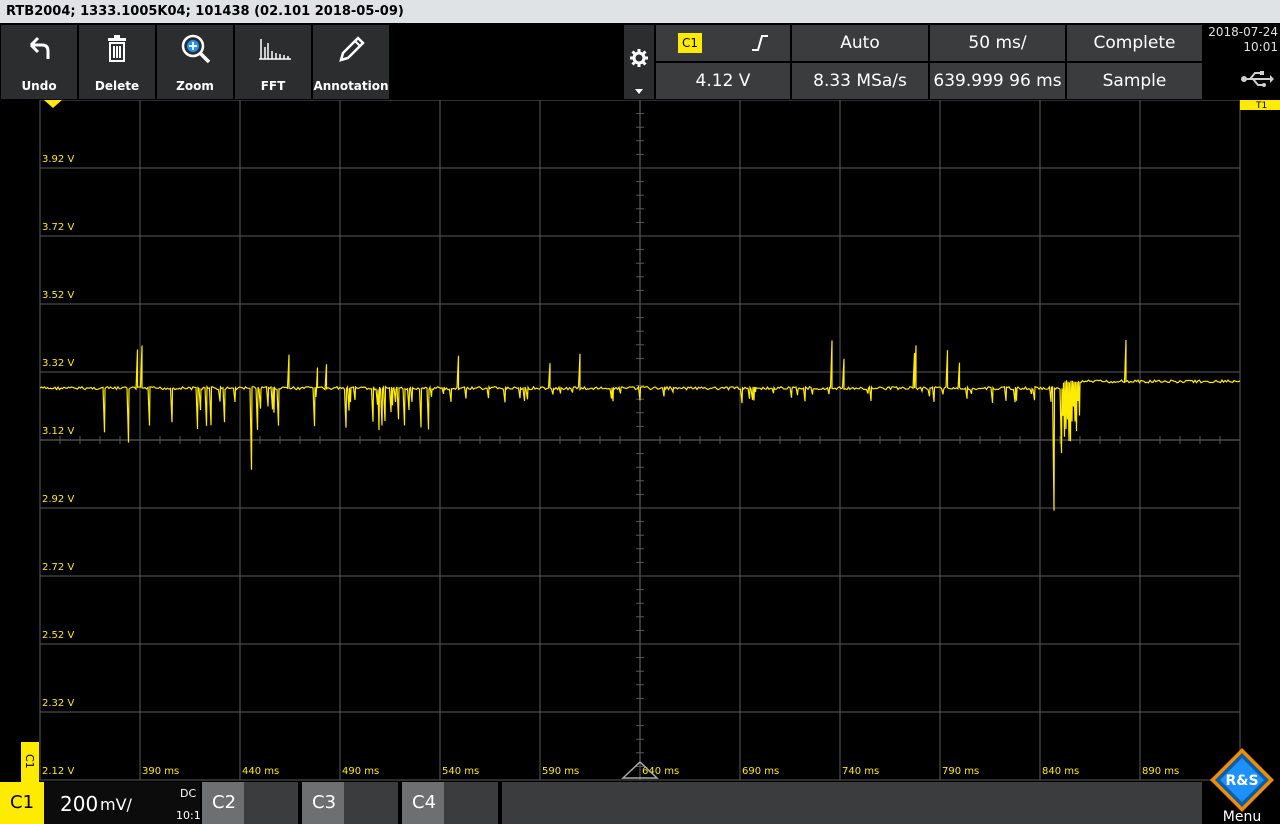  What do you see at coordinates (58, 771) in the screenshot?
I see `y-label: 2.12 V` at bounding box center [58, 771].